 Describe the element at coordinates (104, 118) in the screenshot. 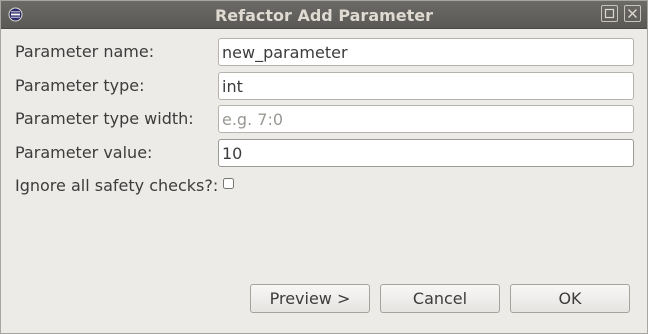

I see `parameter-type-width-label: Parameter type width:` at that location.